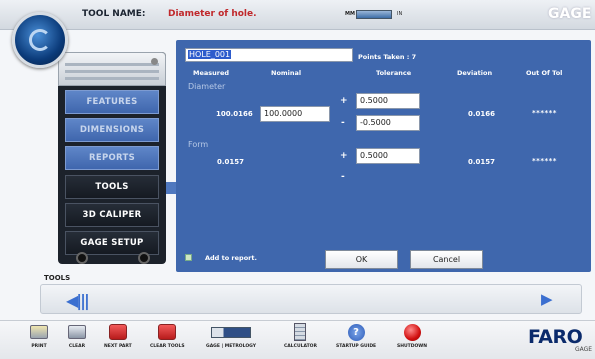  Describe the element at coordinates (544, 73) in the screenshot. I see `col-header-out-of-tol: Out Of Tol` at that location.